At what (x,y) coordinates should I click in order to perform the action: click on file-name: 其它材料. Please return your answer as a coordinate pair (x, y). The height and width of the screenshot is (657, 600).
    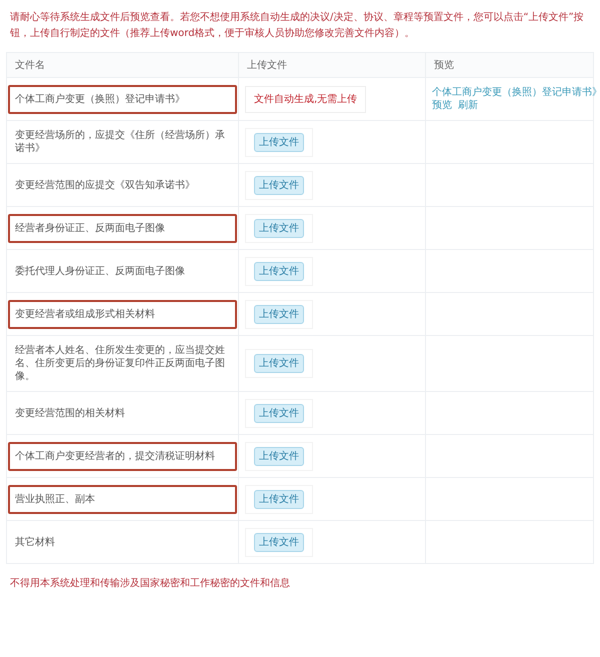
    Looking at the image, I should click on (35, 543).